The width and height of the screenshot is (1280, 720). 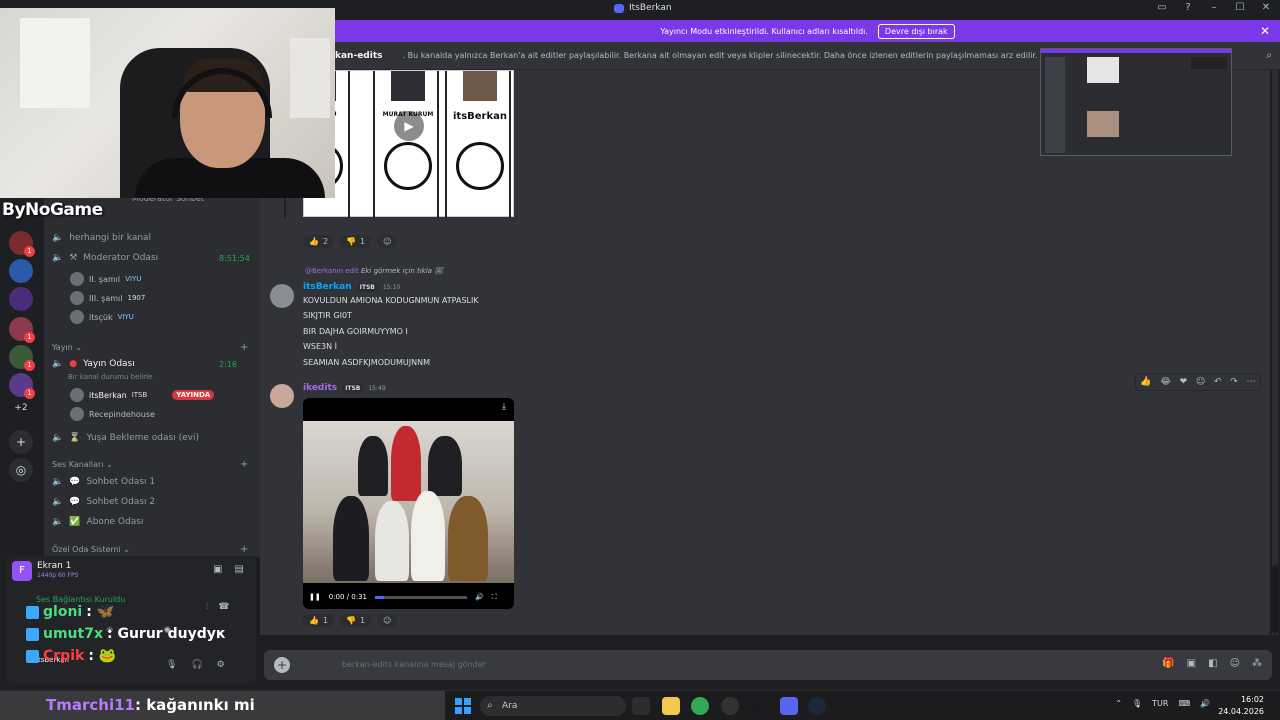 What do you see at coordinates (319, 241) in the screenshot?
I see `reaction-thumbs-up: 👍 2` at bounding box center [319, 241].